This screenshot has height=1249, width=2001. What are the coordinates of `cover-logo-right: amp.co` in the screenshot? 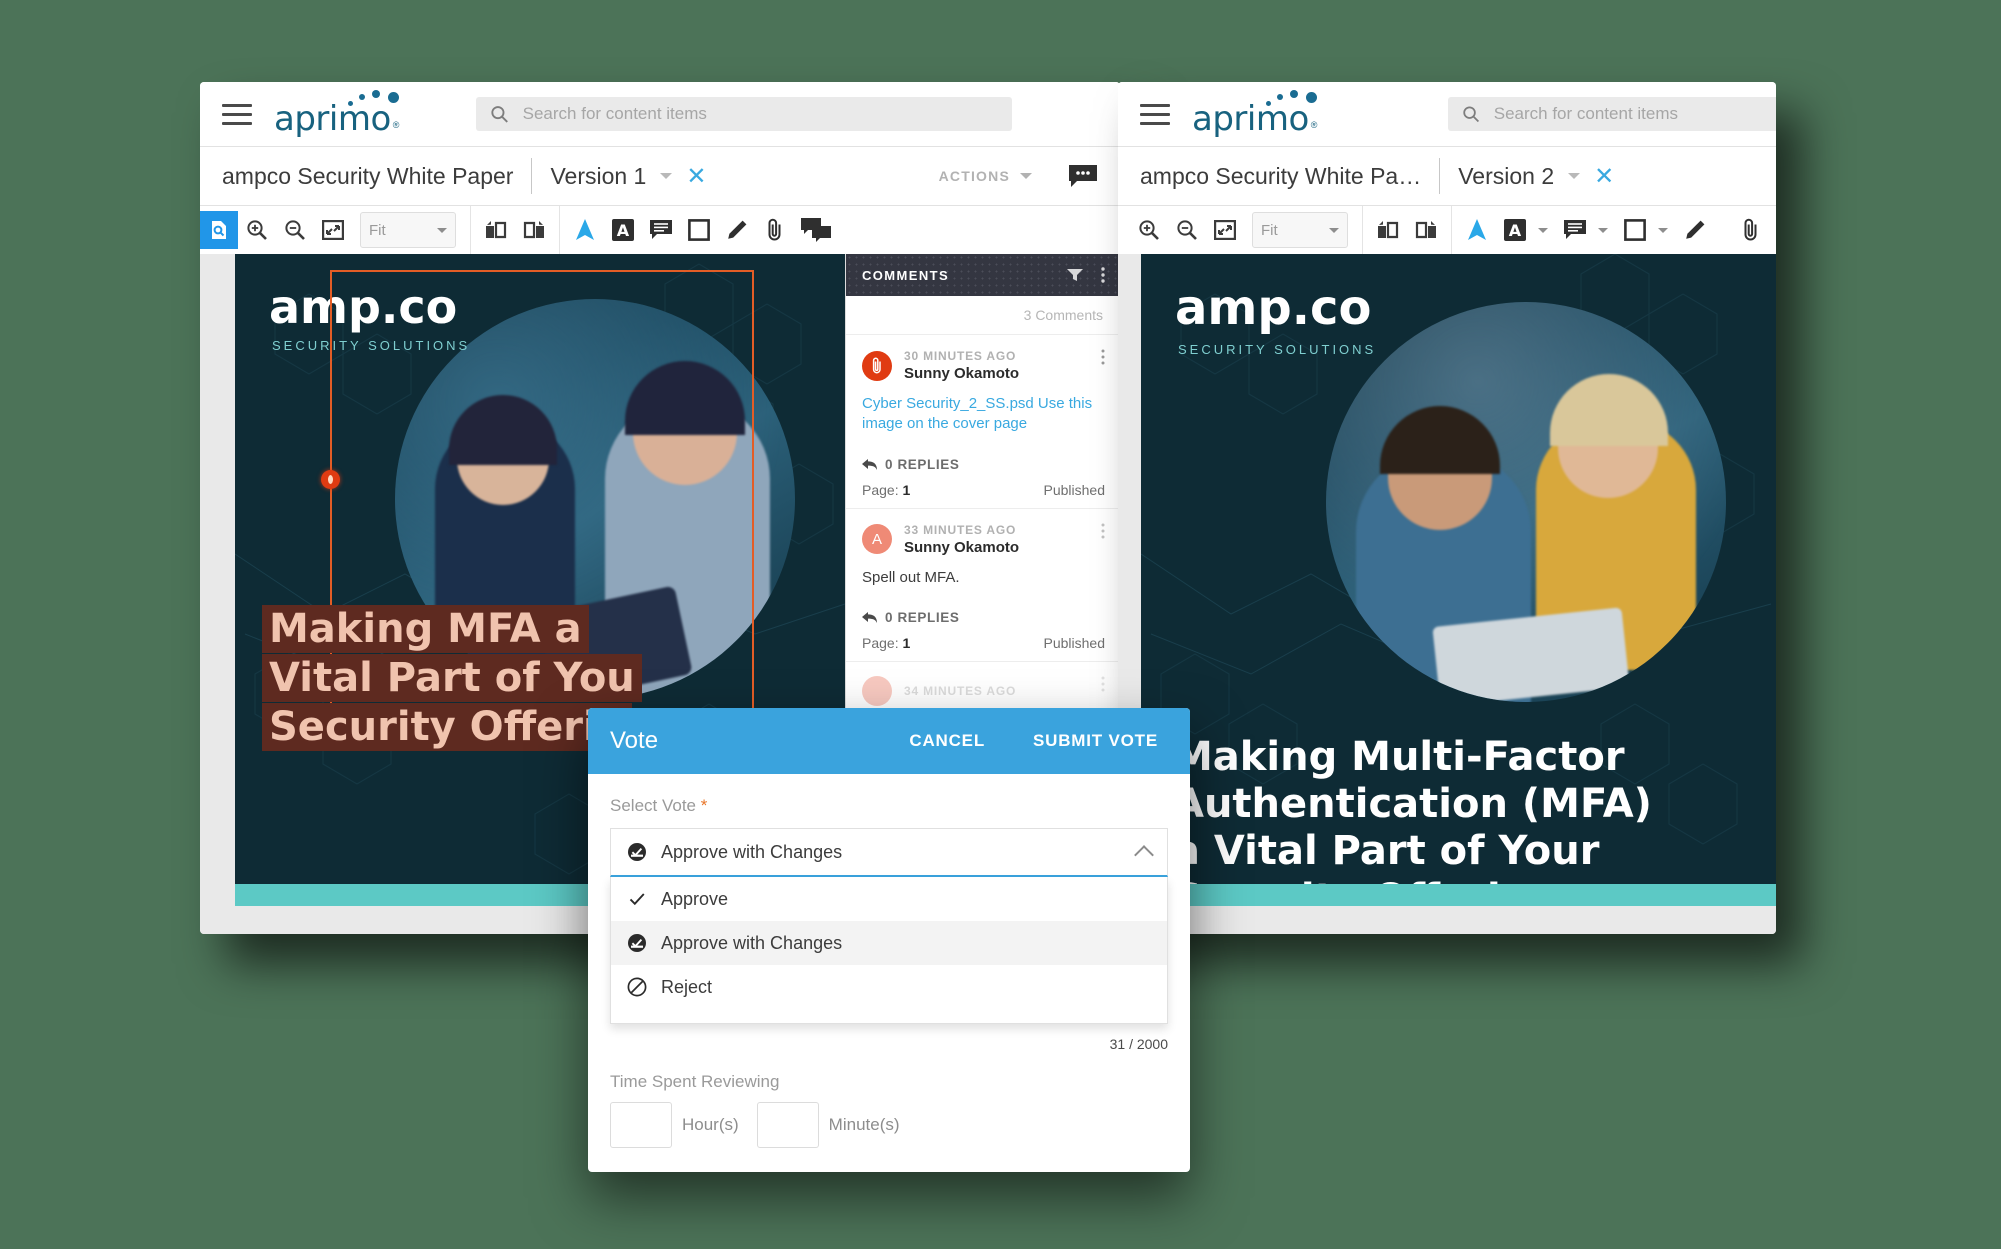 It's located at (1273, 308).